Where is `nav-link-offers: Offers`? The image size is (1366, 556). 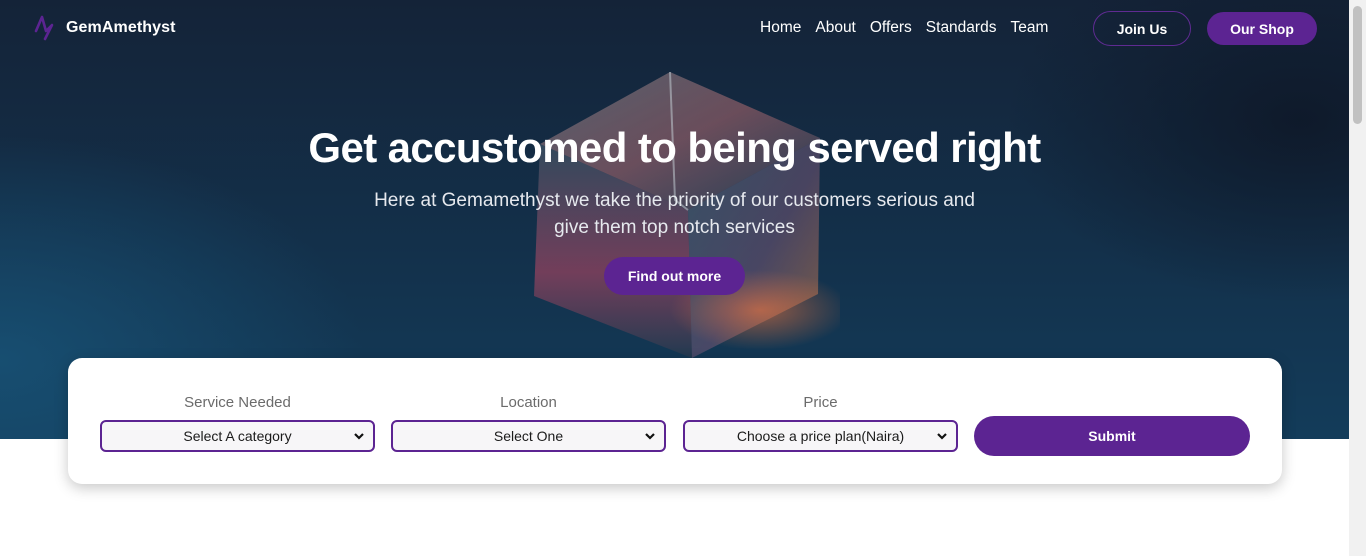
nav-link-offers: Offers is located at coordinates (891, 28).